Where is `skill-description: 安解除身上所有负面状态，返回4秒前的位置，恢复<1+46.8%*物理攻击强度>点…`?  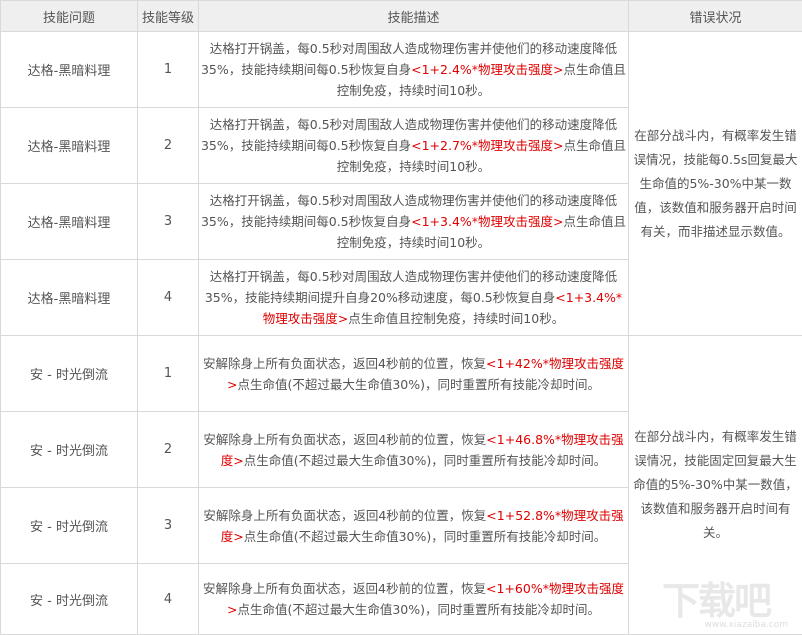 skill-description: 安解除身上所有负面状态，返回4秒前的位置，恢复<1+46.8%*物理攻击强度>点… is located at coordinates (414, 450).